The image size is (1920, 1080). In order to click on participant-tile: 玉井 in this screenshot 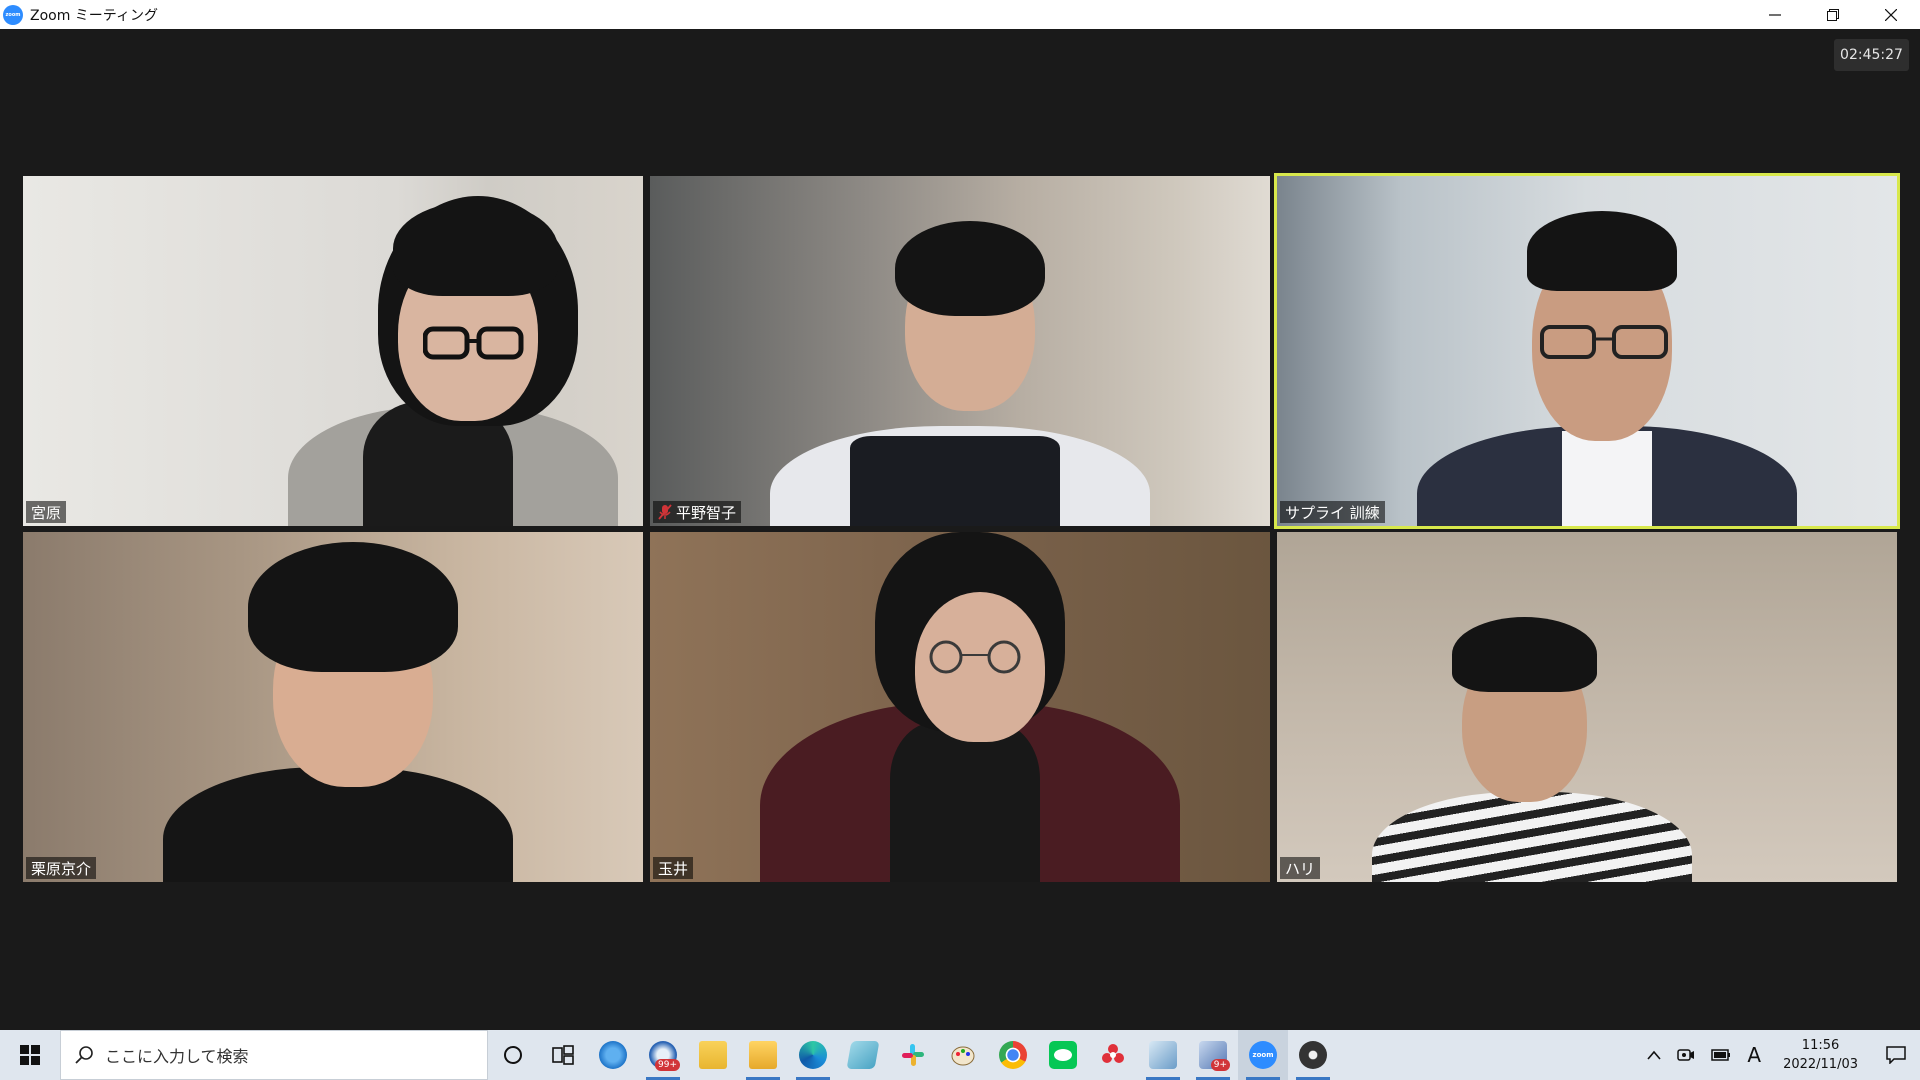, I will do `click(960, 707)`.